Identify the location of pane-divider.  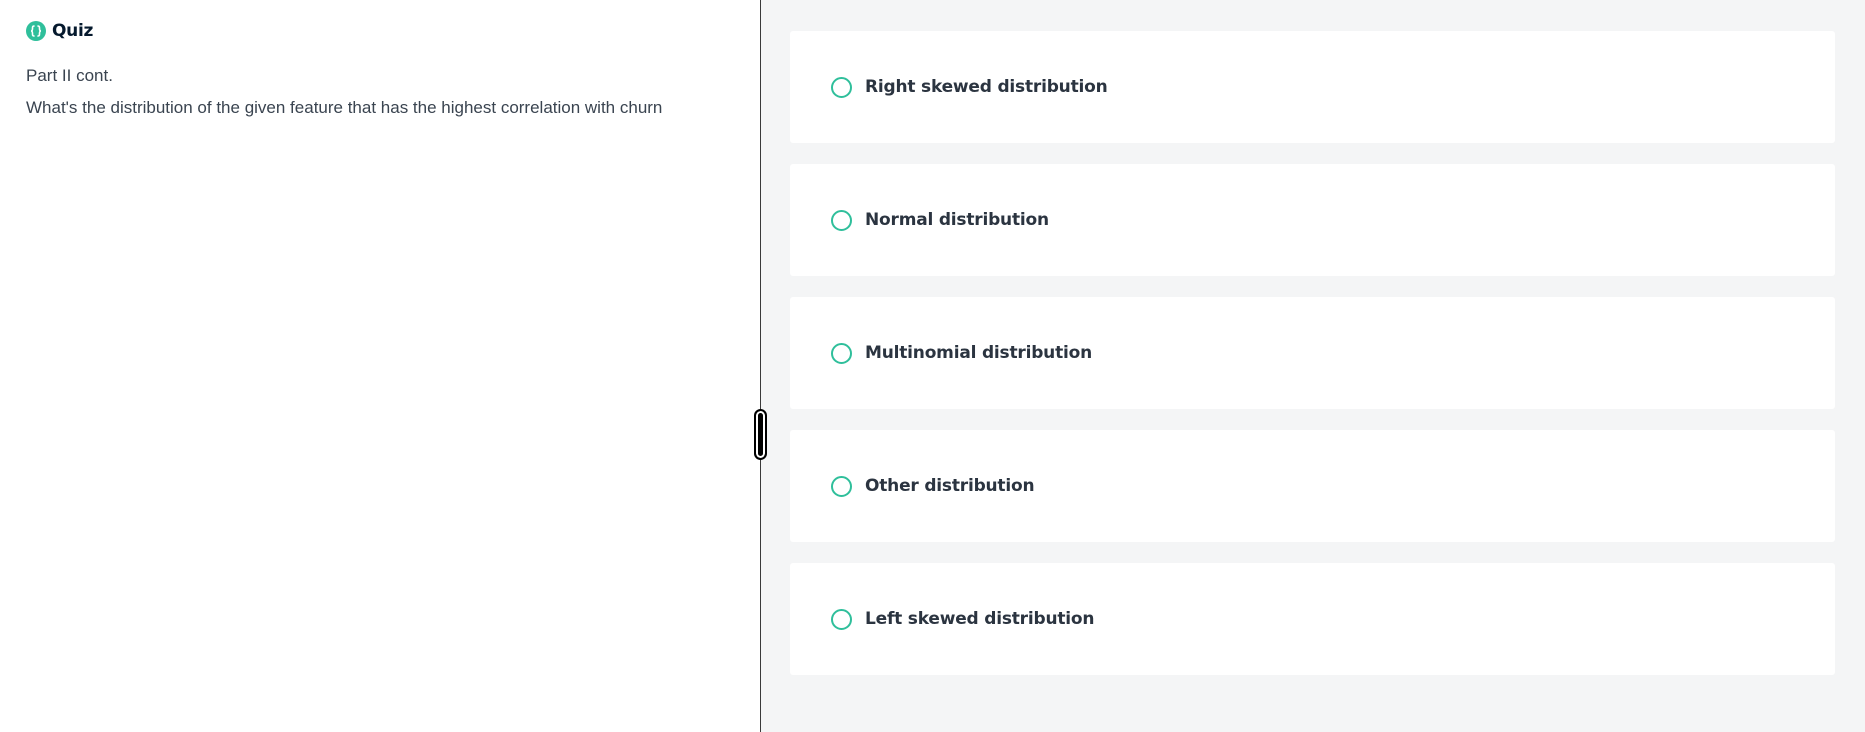
(761, 366).